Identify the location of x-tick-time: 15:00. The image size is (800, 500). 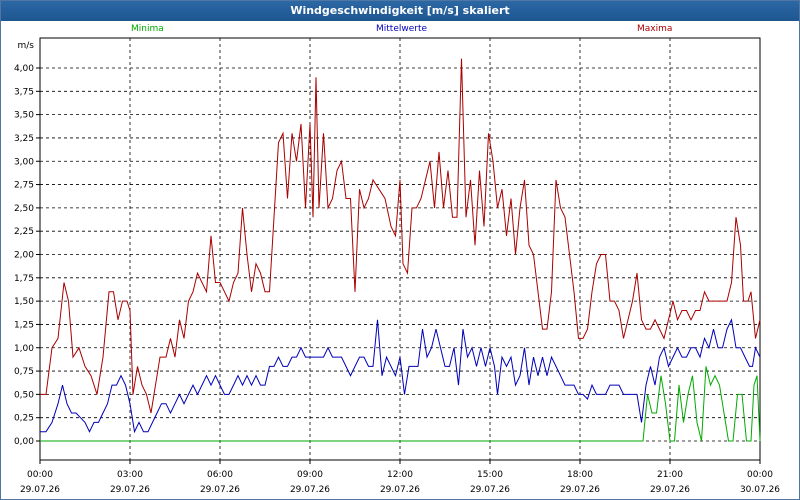
(490, 475).